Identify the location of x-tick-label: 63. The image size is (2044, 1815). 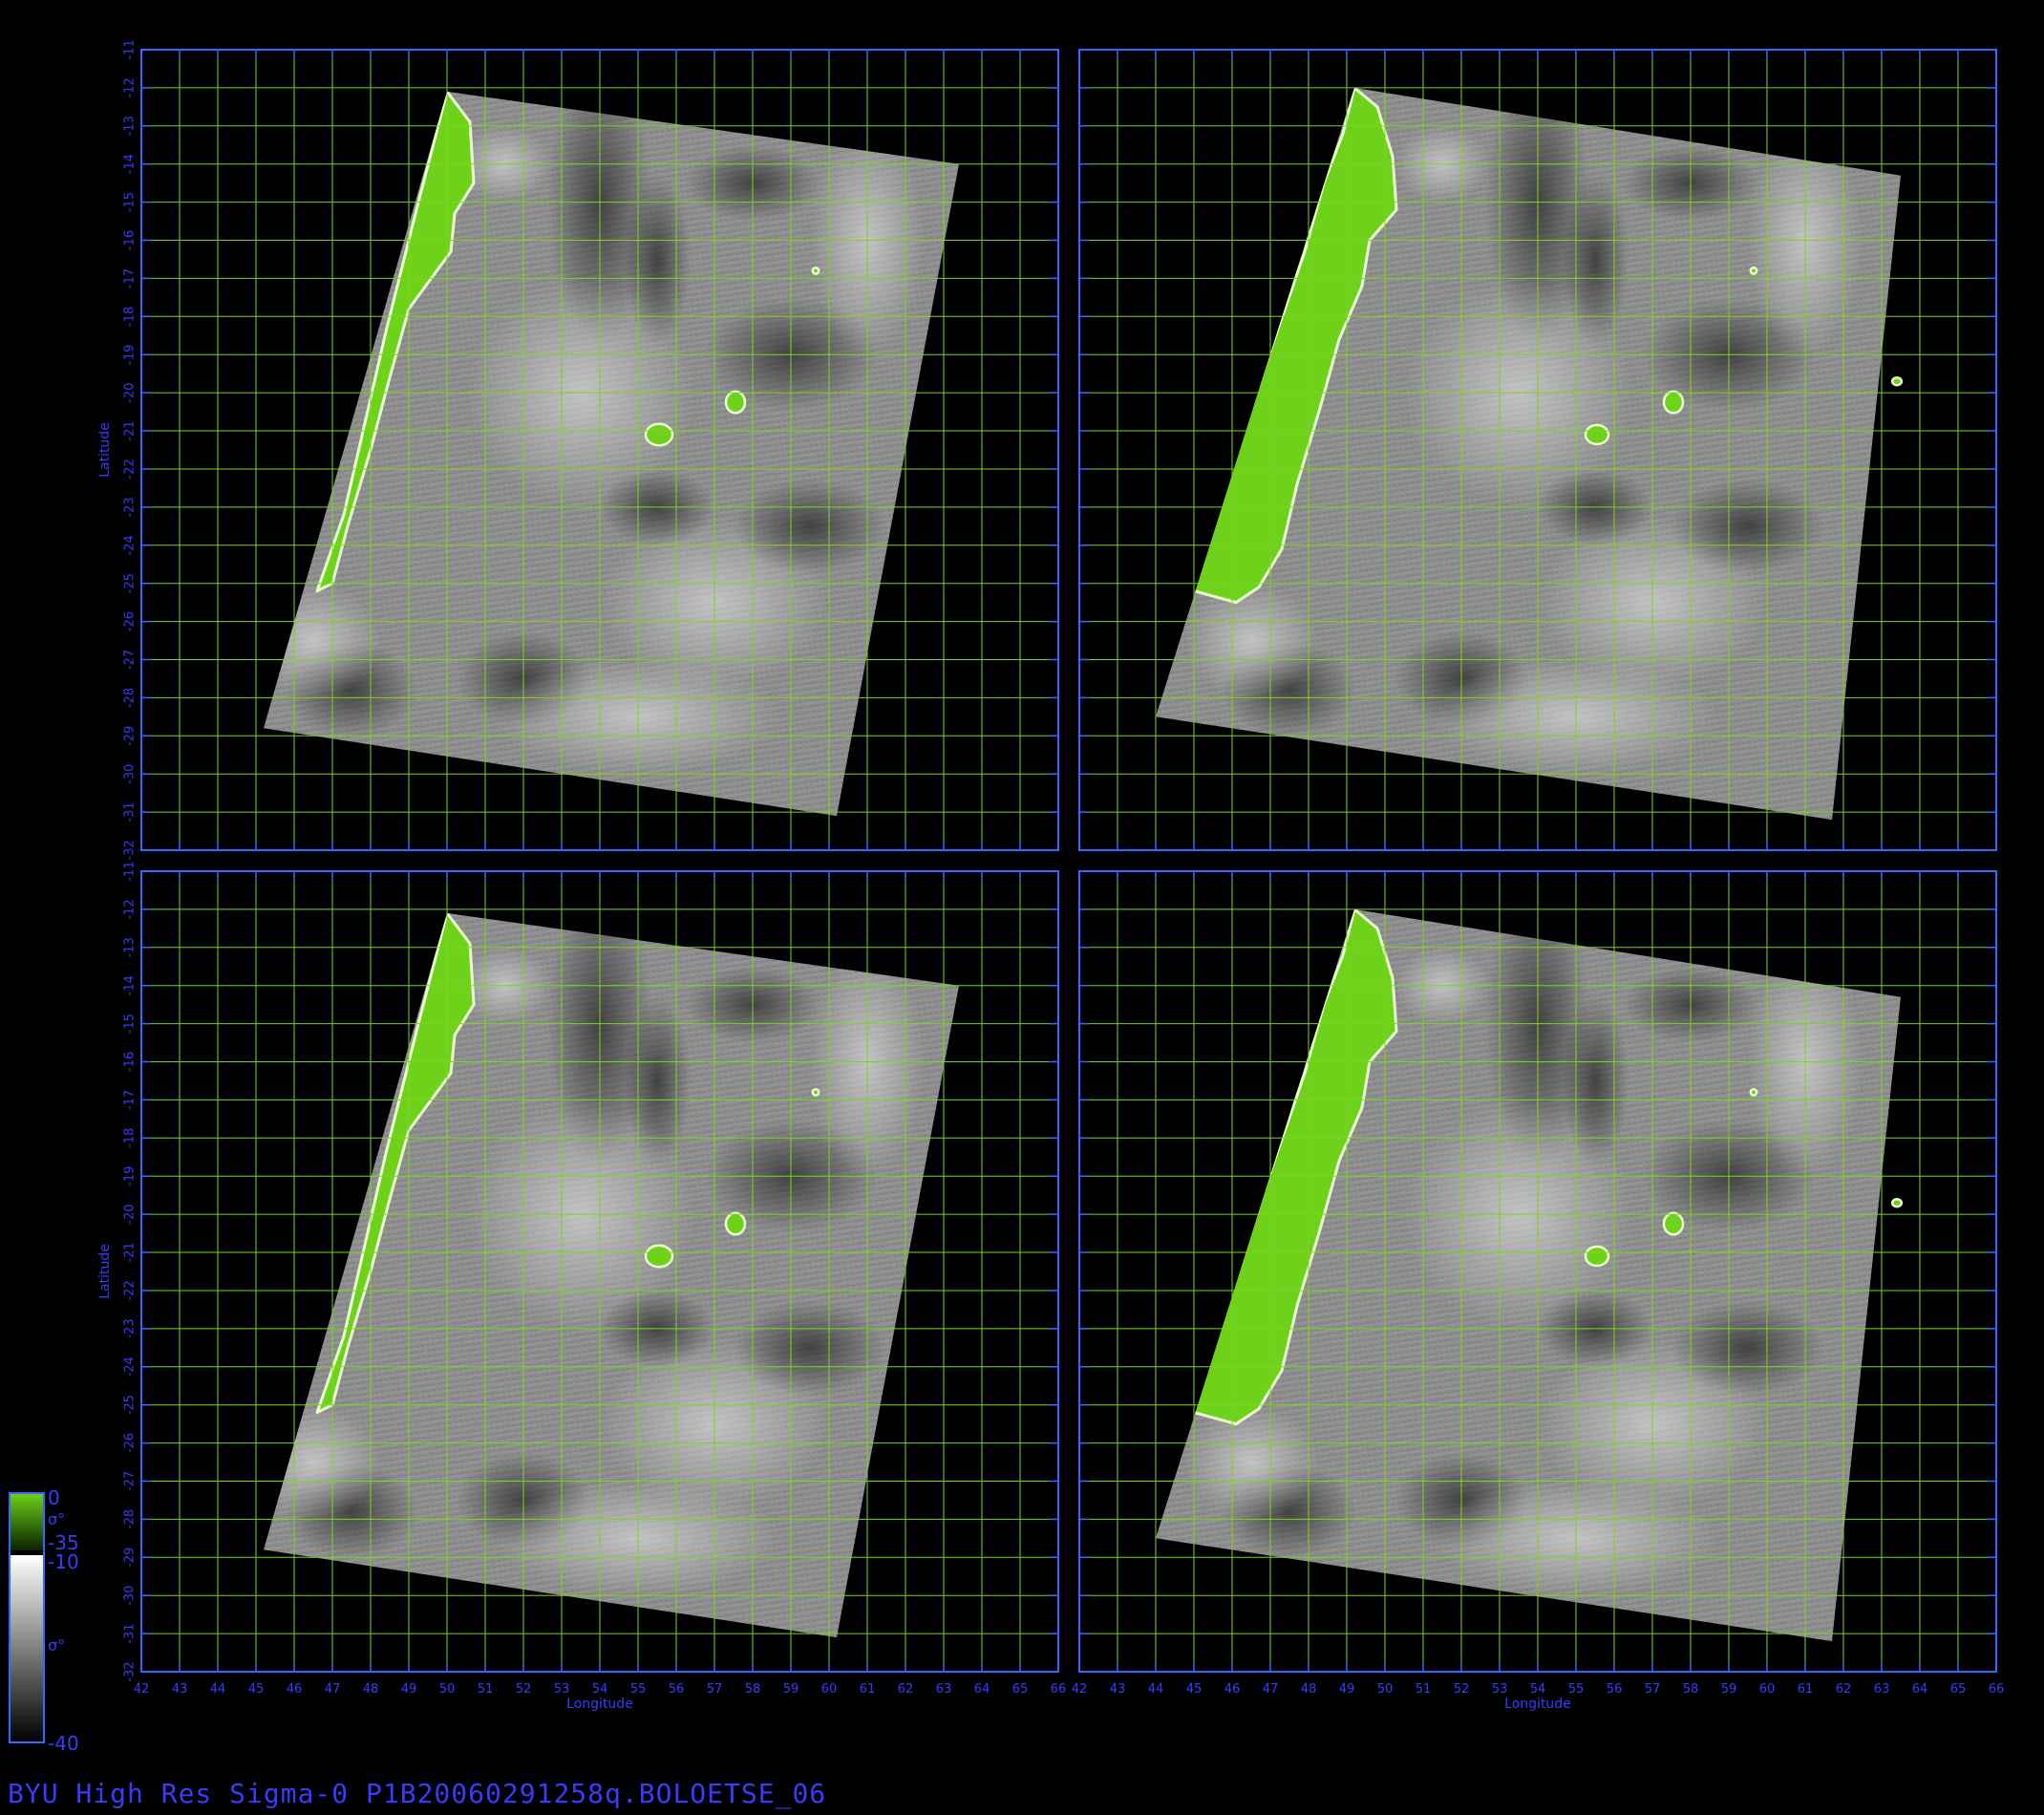
(1882, 1689).